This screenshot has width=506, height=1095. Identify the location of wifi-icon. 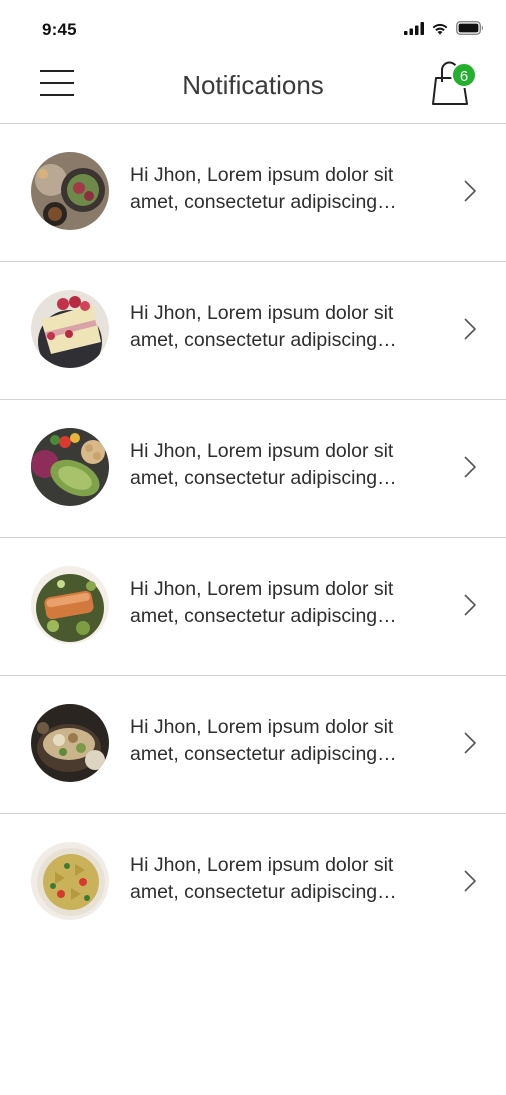
(440, 29).